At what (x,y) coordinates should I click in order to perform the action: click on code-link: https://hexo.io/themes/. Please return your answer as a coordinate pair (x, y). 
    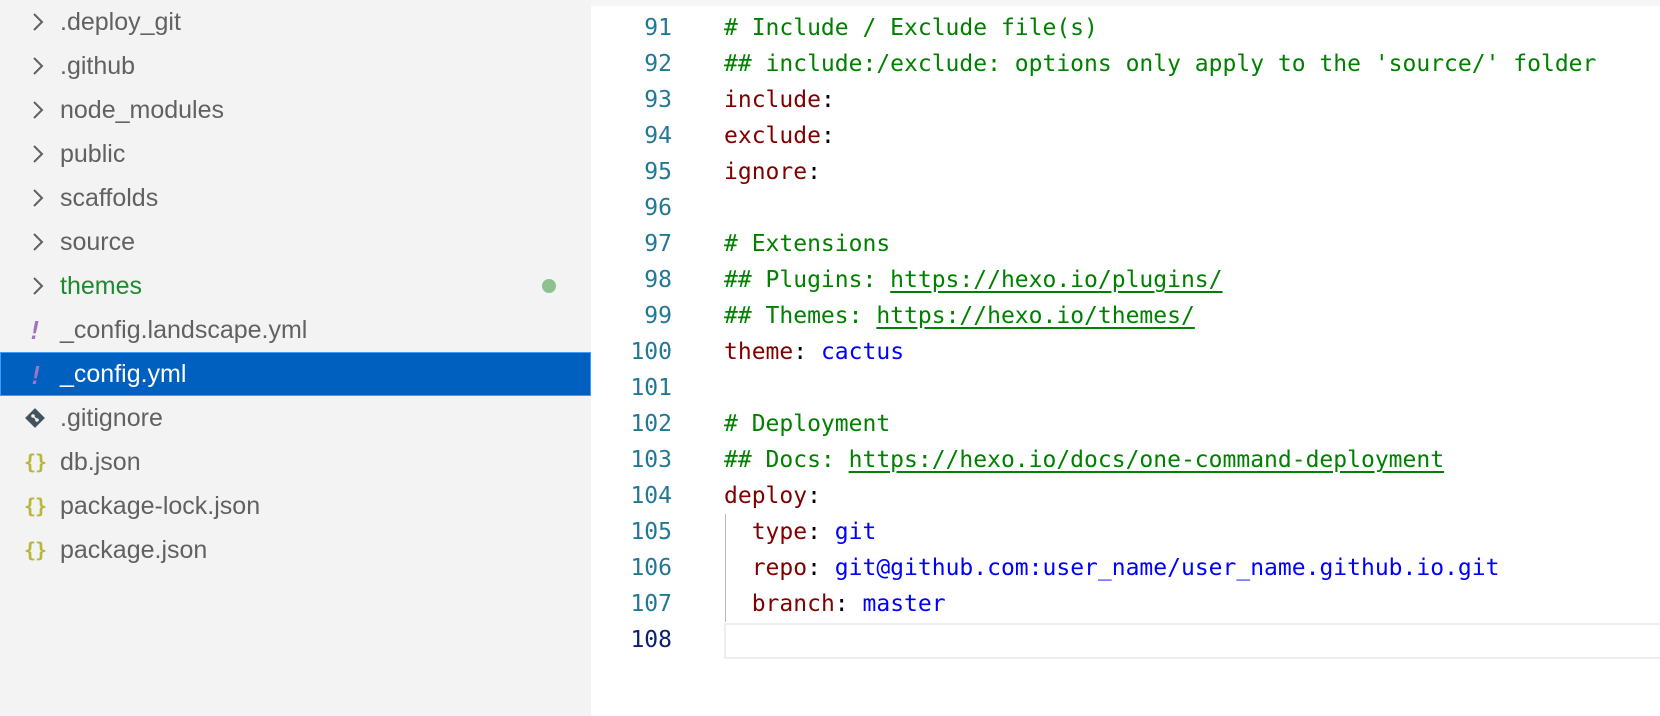
    Looking at the image, I should click on (1035, 316).